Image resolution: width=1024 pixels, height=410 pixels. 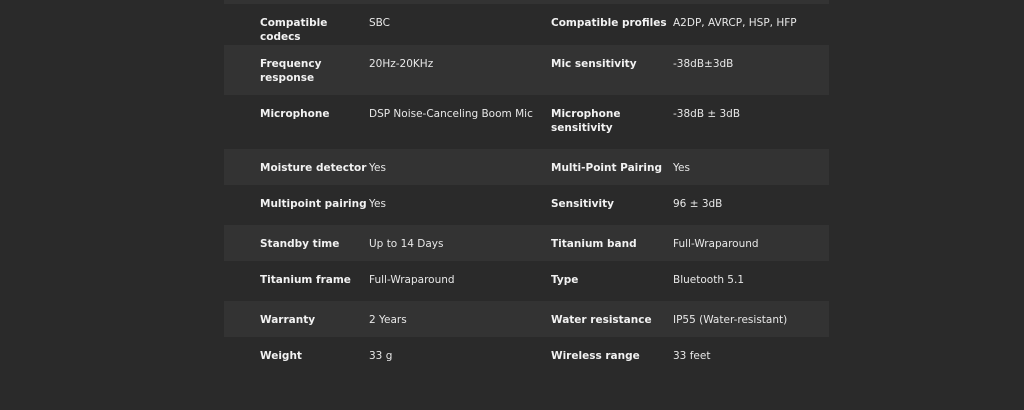 I want to click on spec-value: 20Hz-20KHz, so click(x=401, y=64).